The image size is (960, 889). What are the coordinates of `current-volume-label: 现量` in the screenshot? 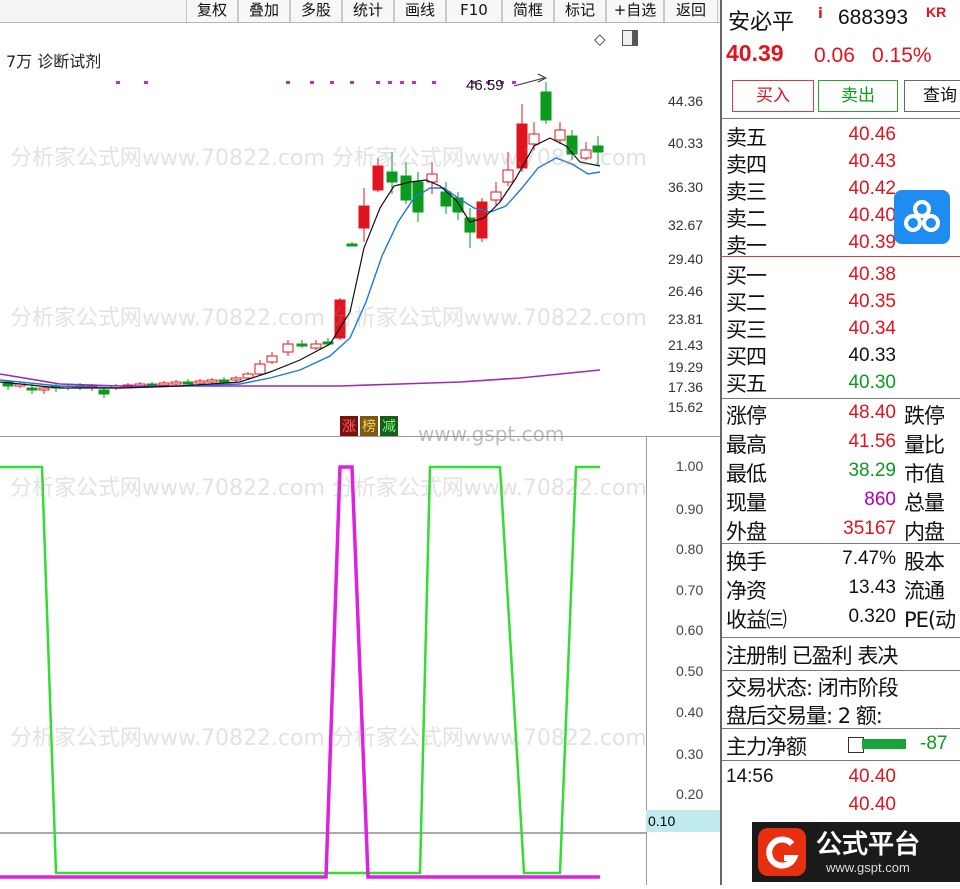 It's located at (746, 503).